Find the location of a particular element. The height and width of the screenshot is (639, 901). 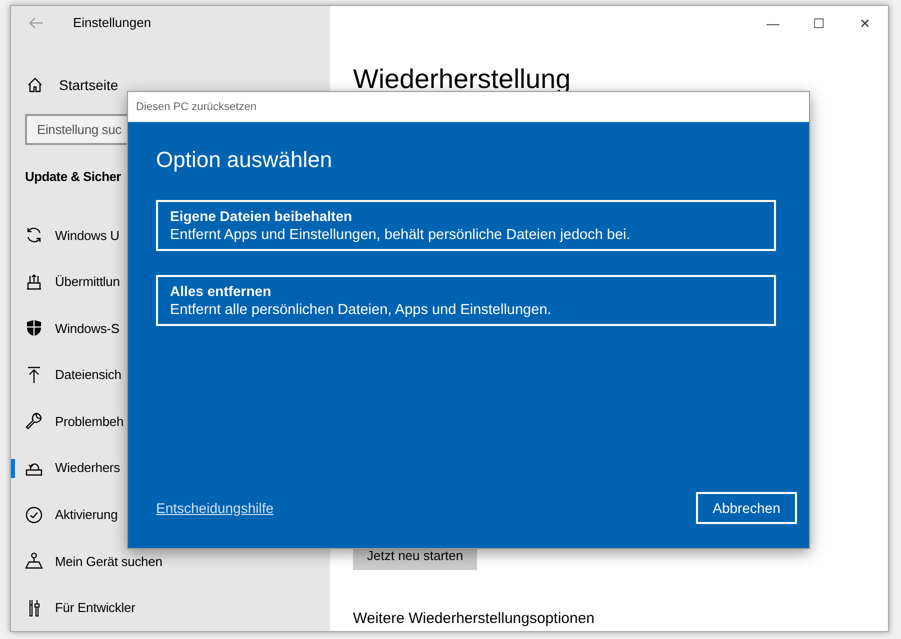

dialog-title: Diesen PC zurücksetzen is located at coordinates (468, 107).